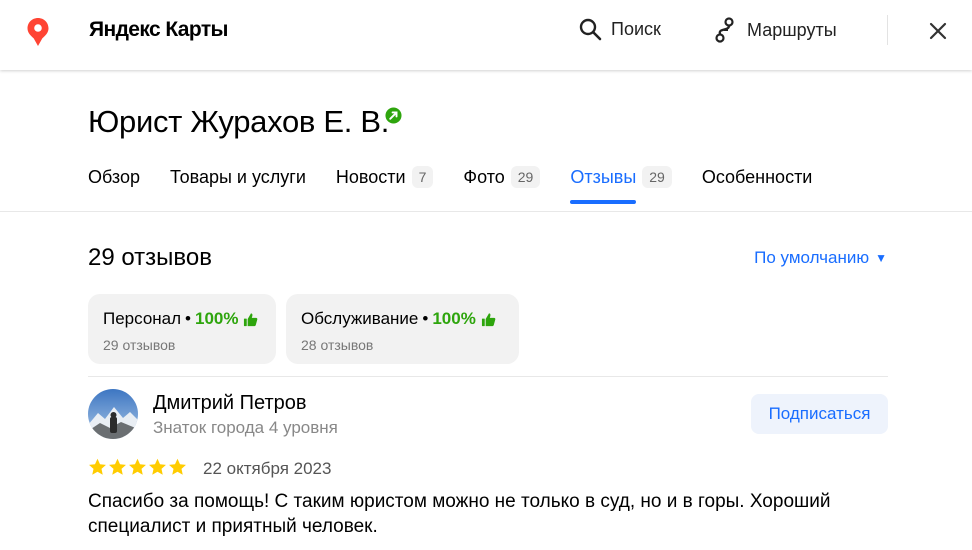 This screenshot has width=972, height=550. What do you see at coordinates (881, 258) in the screenshot?
I see `caret-down-icon: ▼` at bounding box center [881, 258].